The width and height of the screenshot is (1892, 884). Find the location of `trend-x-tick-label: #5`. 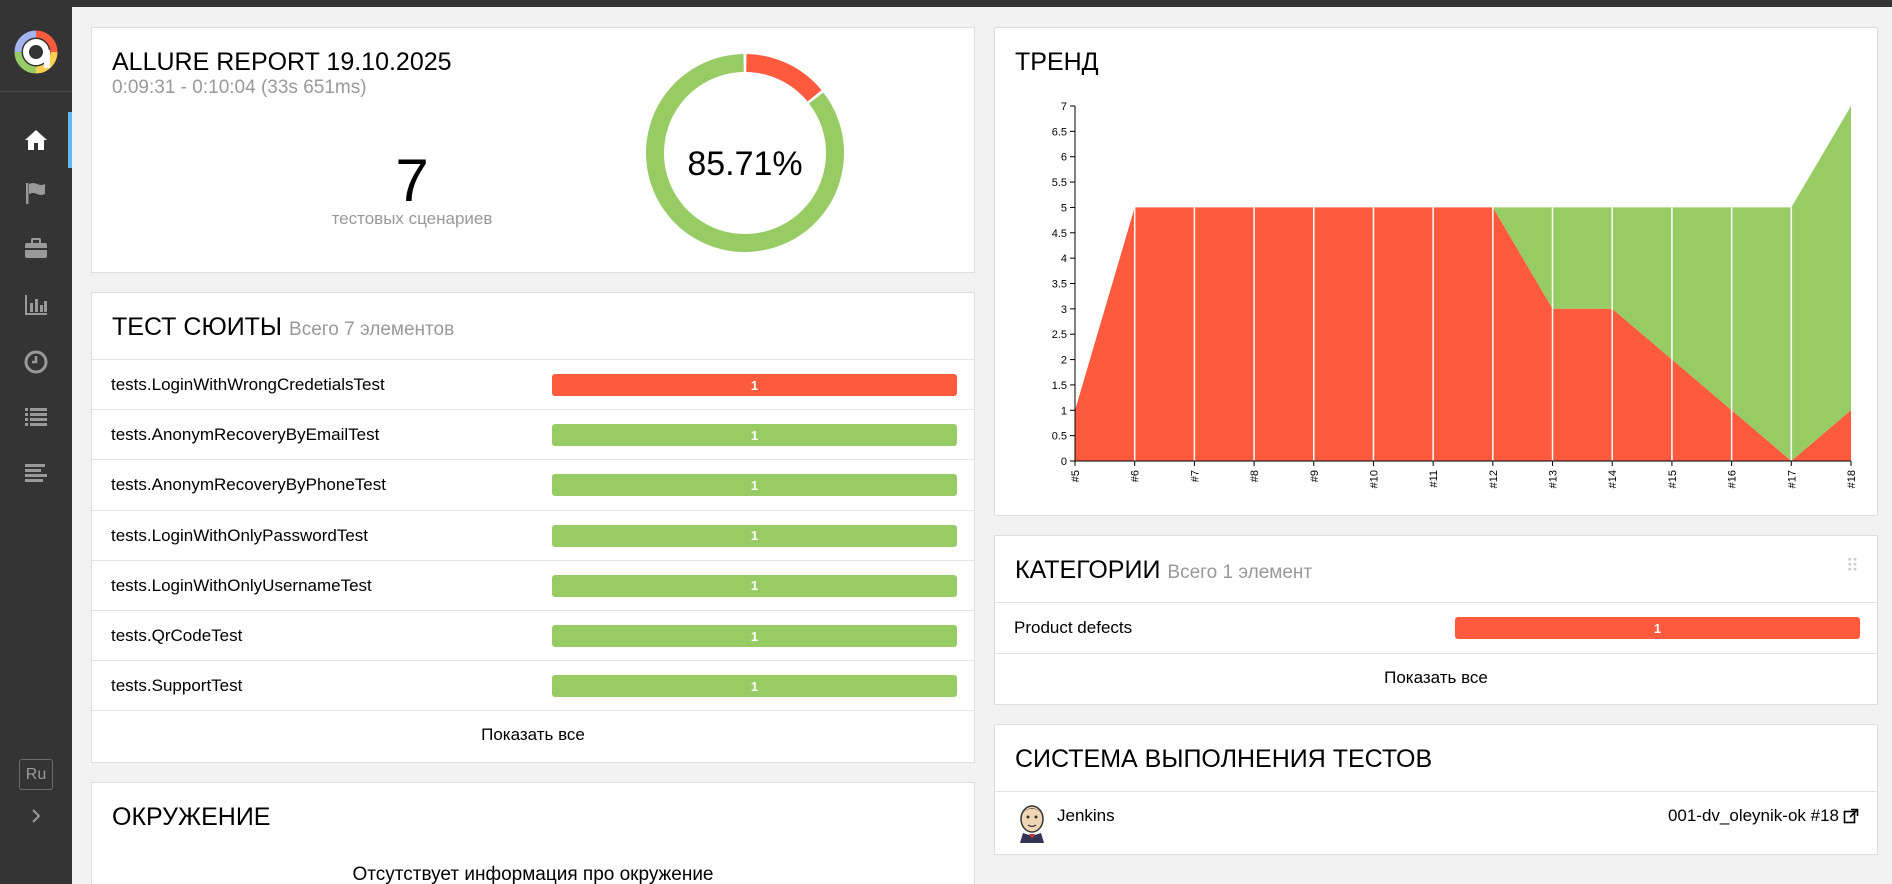

trend-x-tick-label: #5 is located at coordinates (1076, 476).